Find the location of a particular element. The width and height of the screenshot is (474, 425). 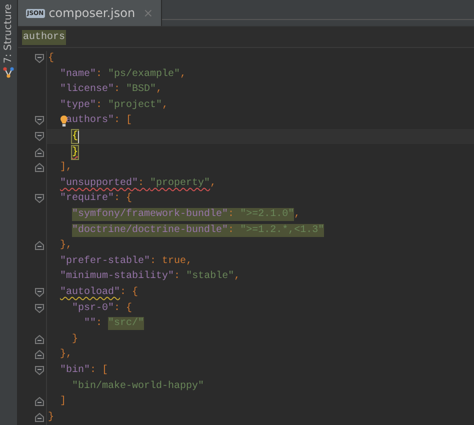

breadcrumb: authors is located at coordinates (44, 37).